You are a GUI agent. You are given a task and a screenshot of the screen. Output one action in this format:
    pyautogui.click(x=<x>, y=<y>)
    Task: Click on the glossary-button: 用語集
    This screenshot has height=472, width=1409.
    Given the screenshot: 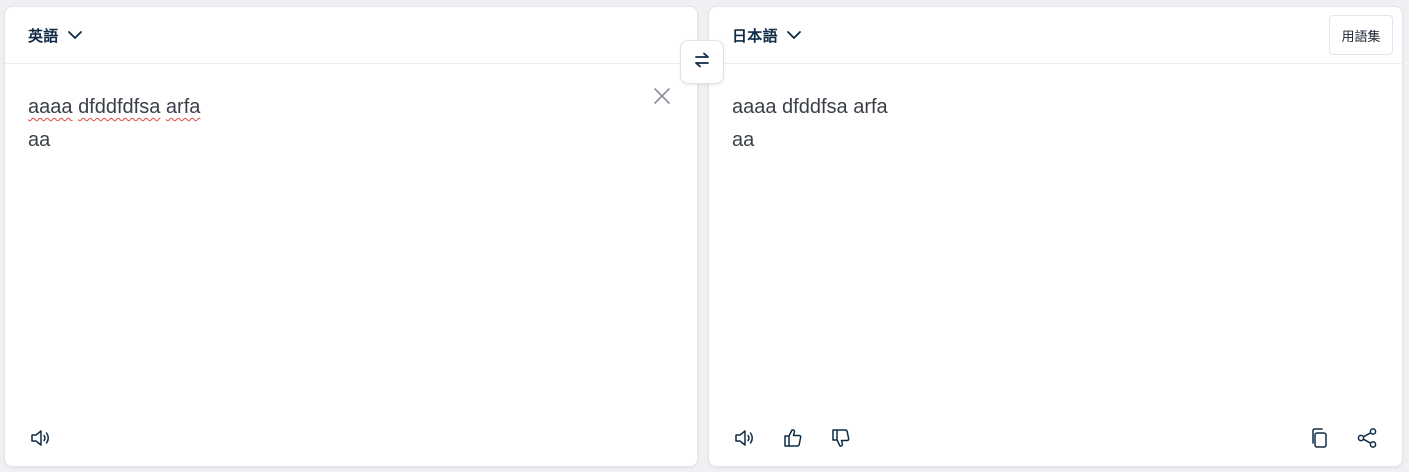 What is the action you would take?
    pyautogui.click(x=1361, y=35)
    